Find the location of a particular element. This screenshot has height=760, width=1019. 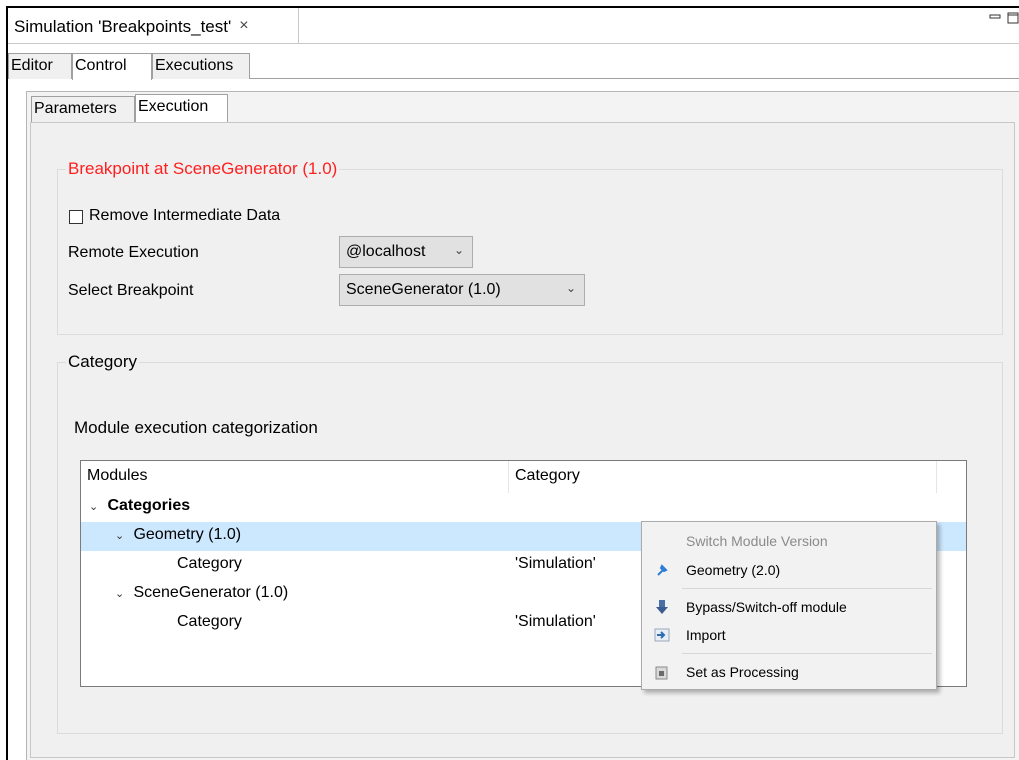

menu-item-set-processing: Set as Processing is located at coordinates (789, 672).